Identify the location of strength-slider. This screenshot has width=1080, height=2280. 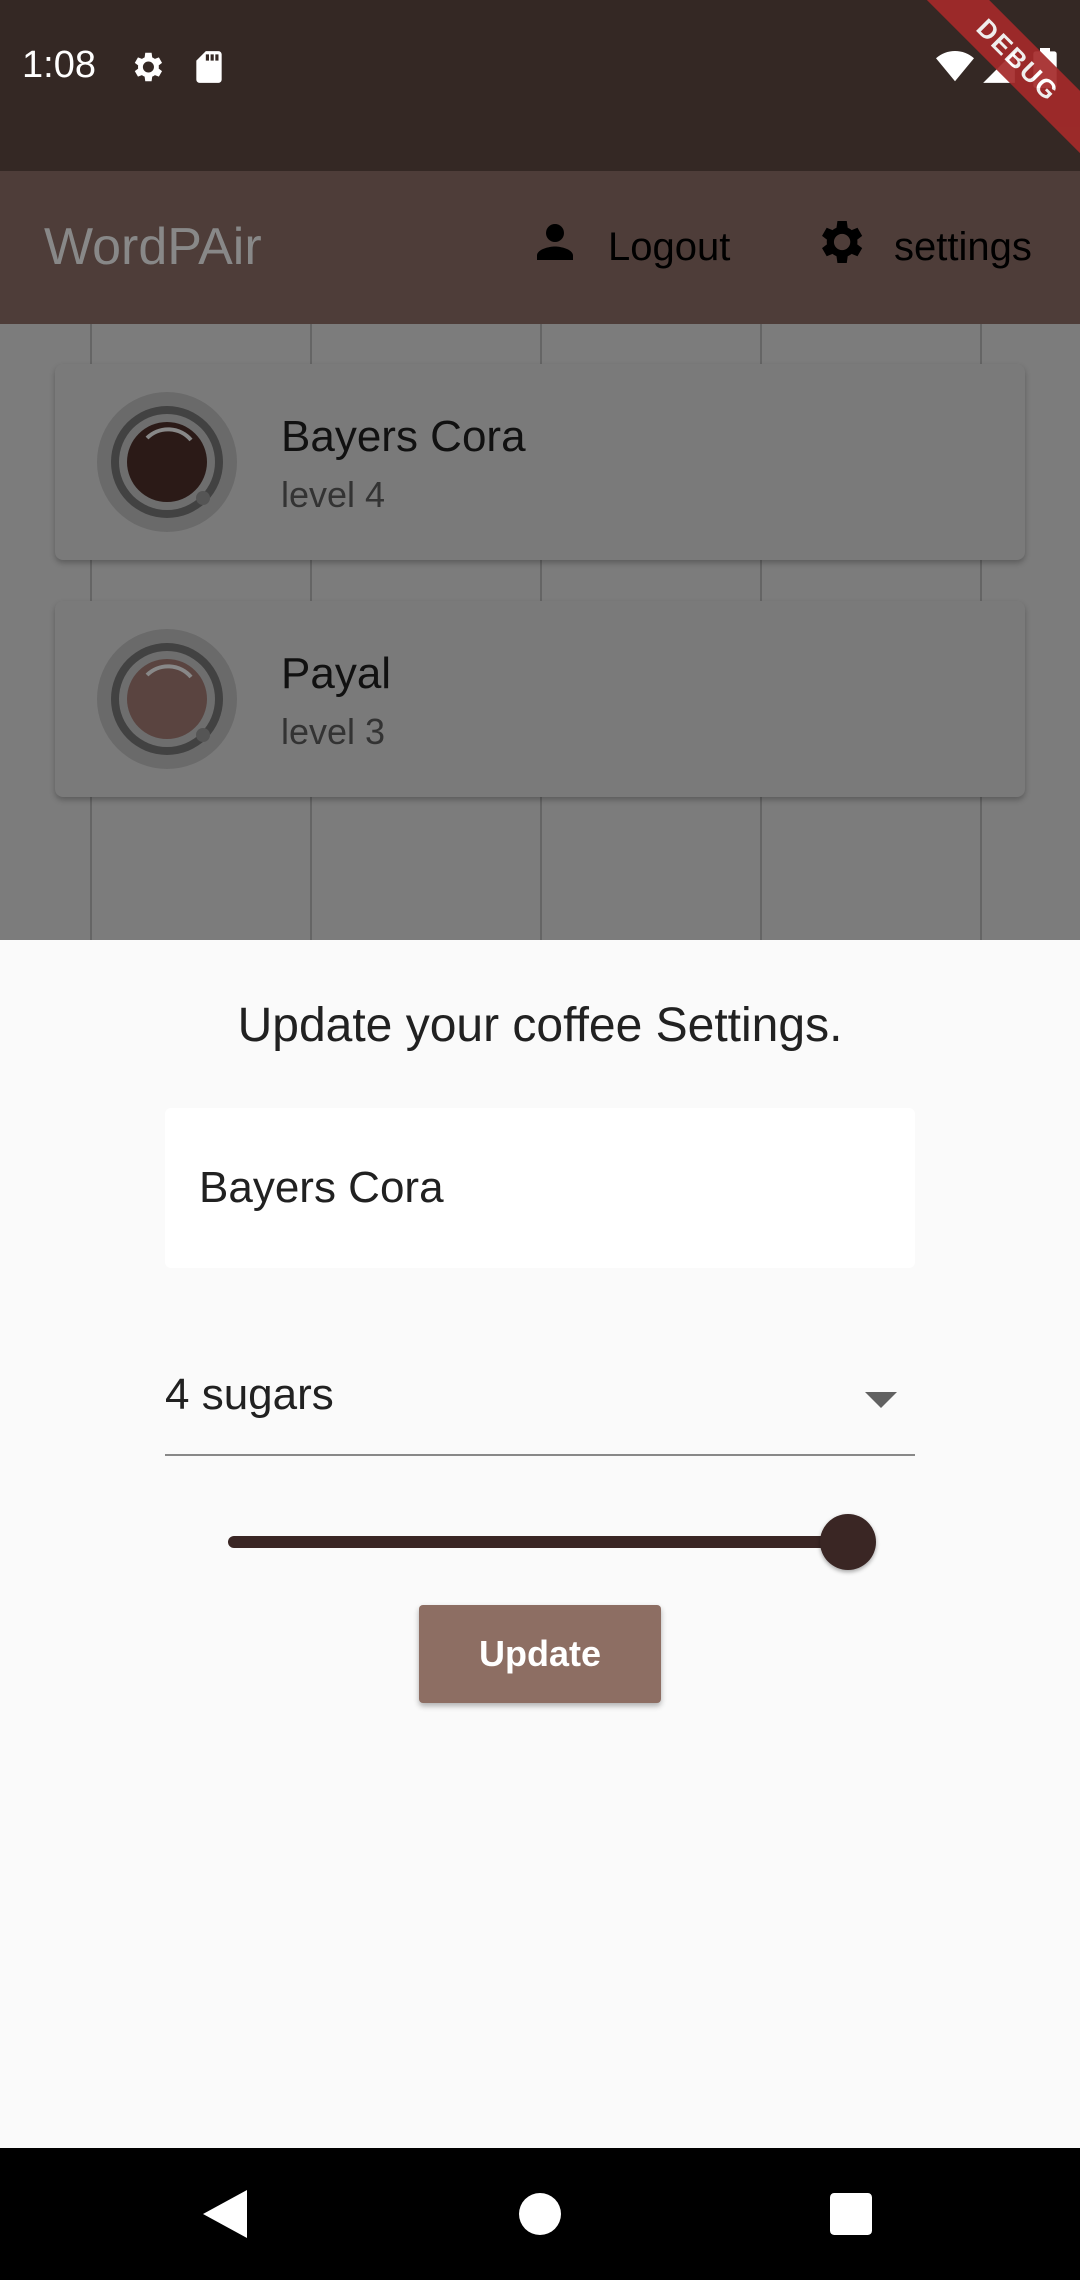
(553, 1542).